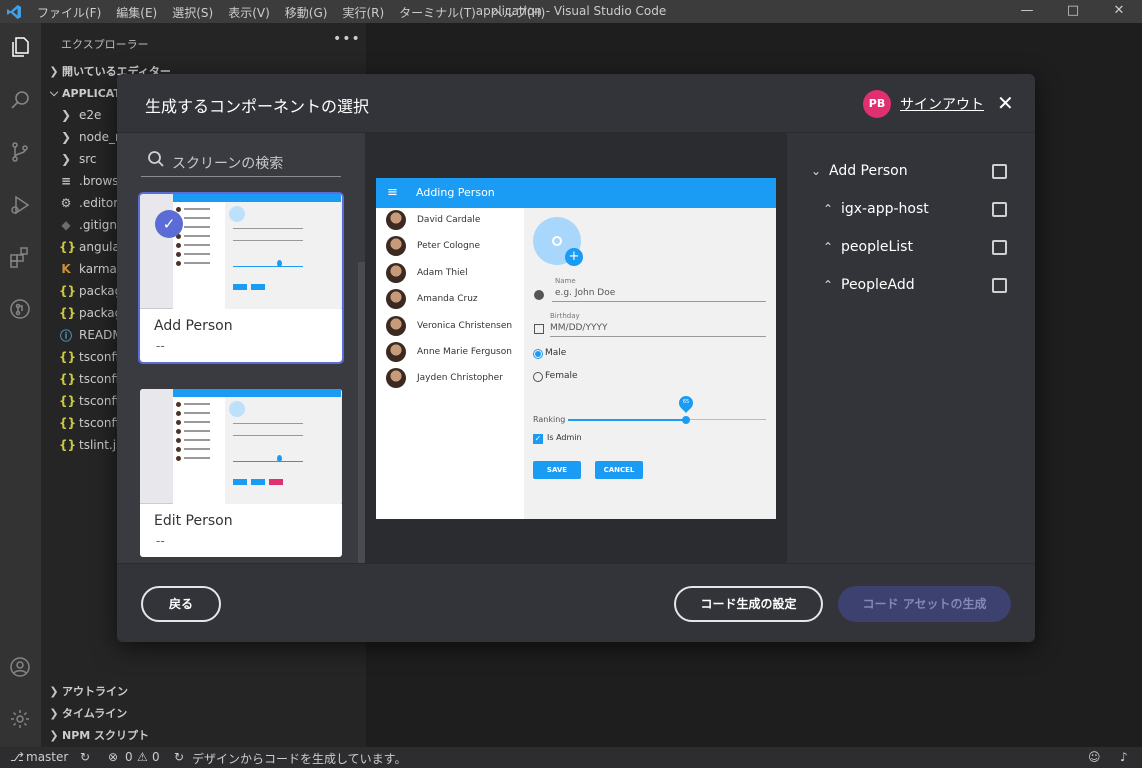 The image size is (1142, 768). What do you see at coordinates (585, 293) in the screenshot?
I see `name-placeholder: e.g. John Doe` at bounding box center [585, 293].